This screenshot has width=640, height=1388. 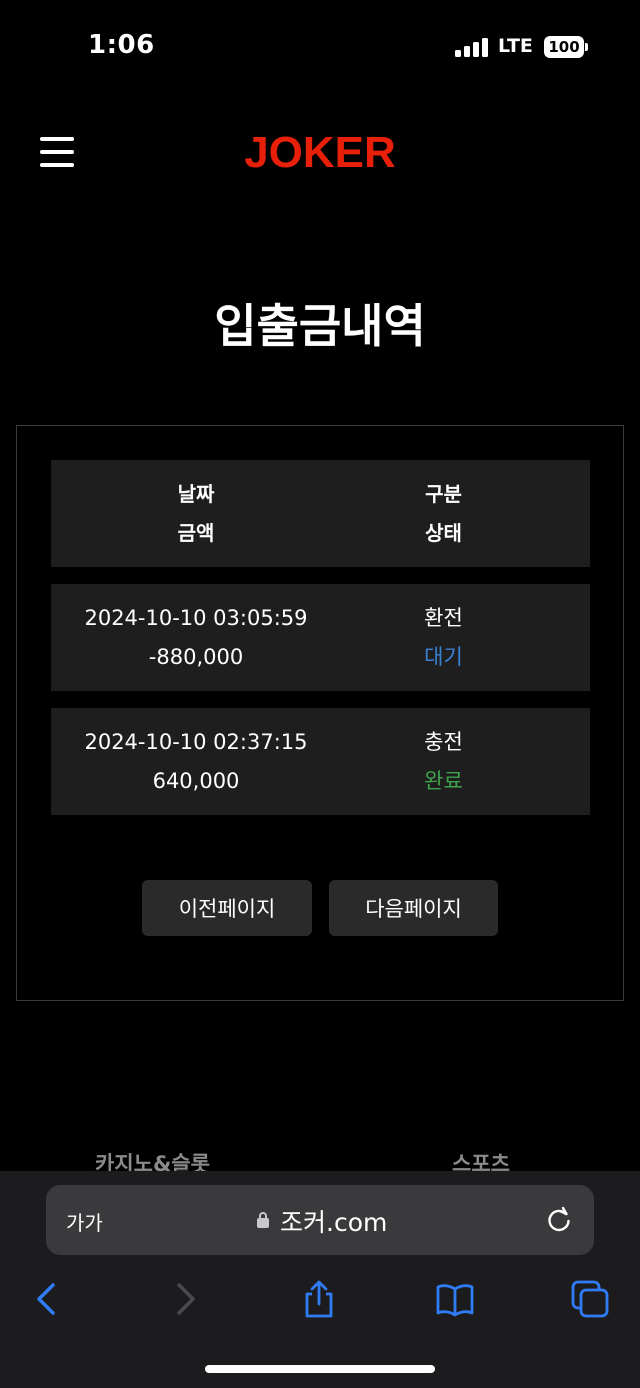 I want to click on table-row: 2024-10-10 03:05:59 -880,000 환전 대기, so click(x=320, y=637).